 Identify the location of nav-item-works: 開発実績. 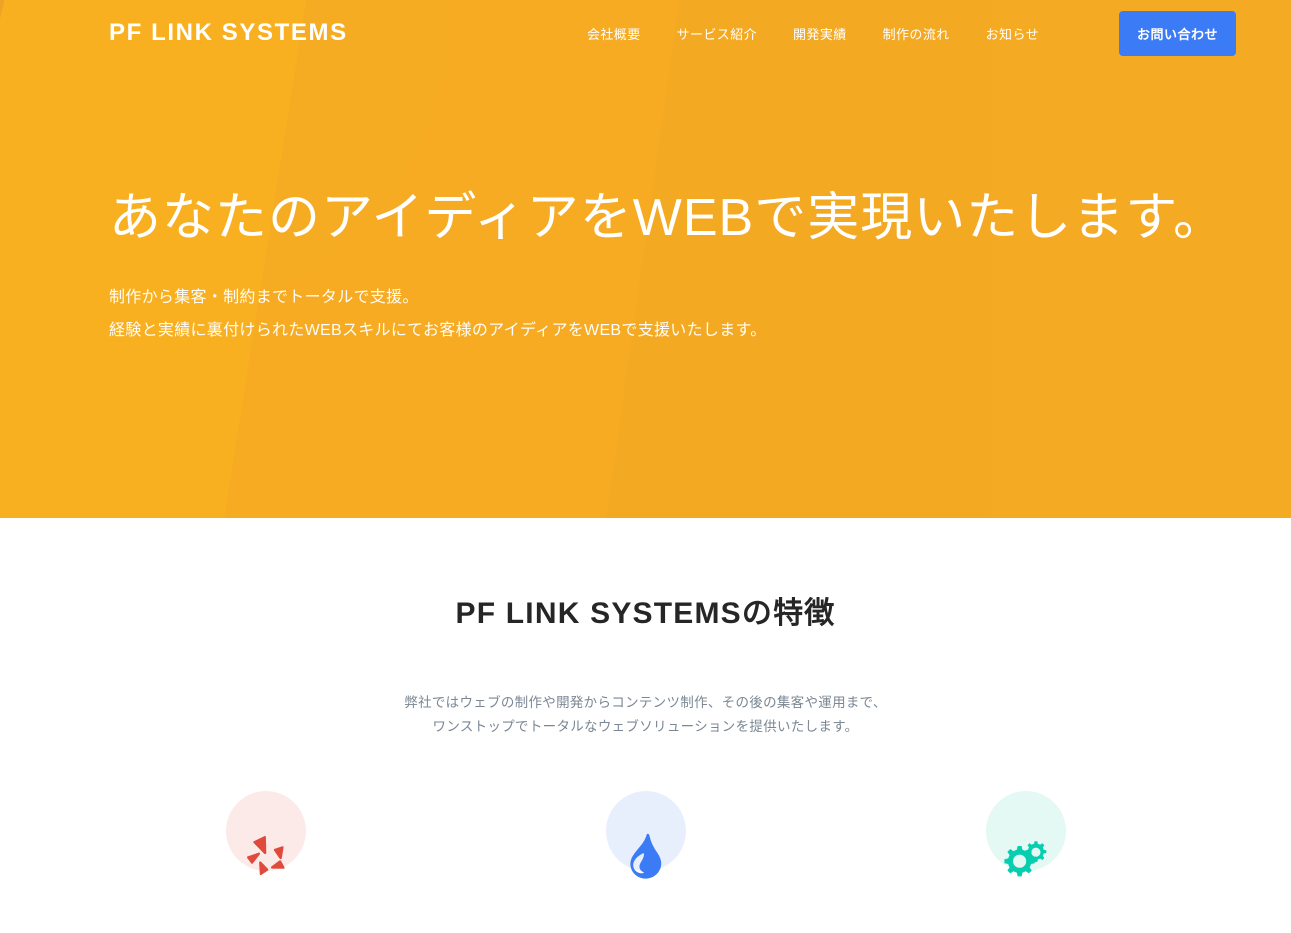
(820, 33).